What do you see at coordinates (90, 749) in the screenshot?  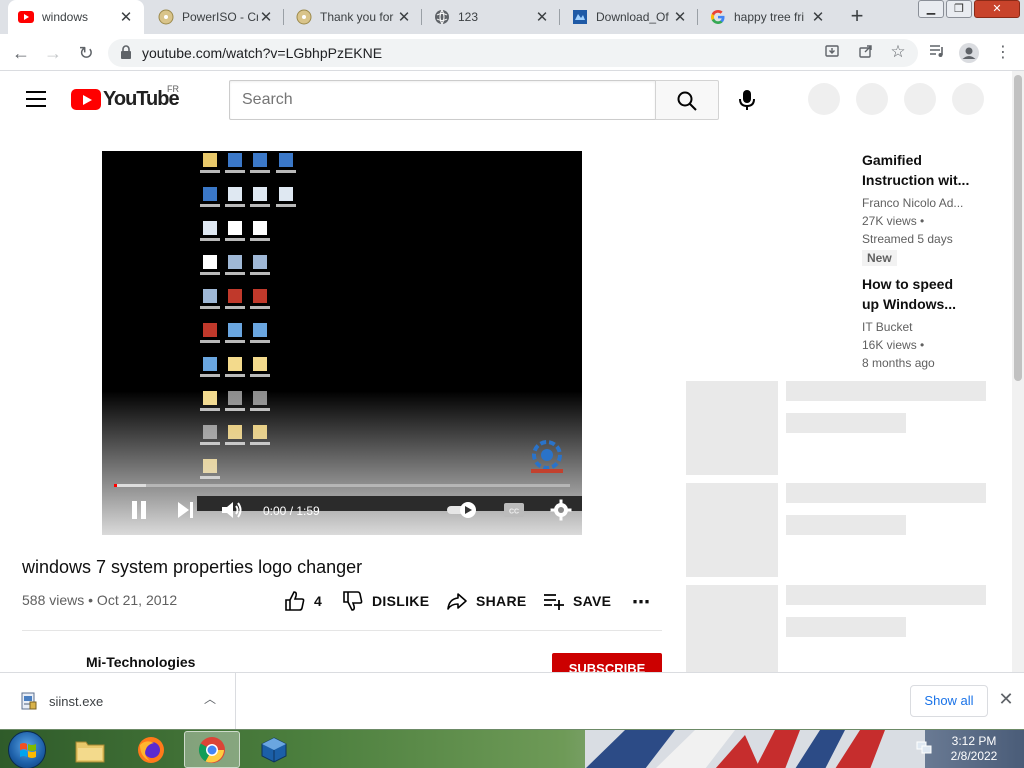 I see `taskbar-explorer` at bounding box center [90, 749].